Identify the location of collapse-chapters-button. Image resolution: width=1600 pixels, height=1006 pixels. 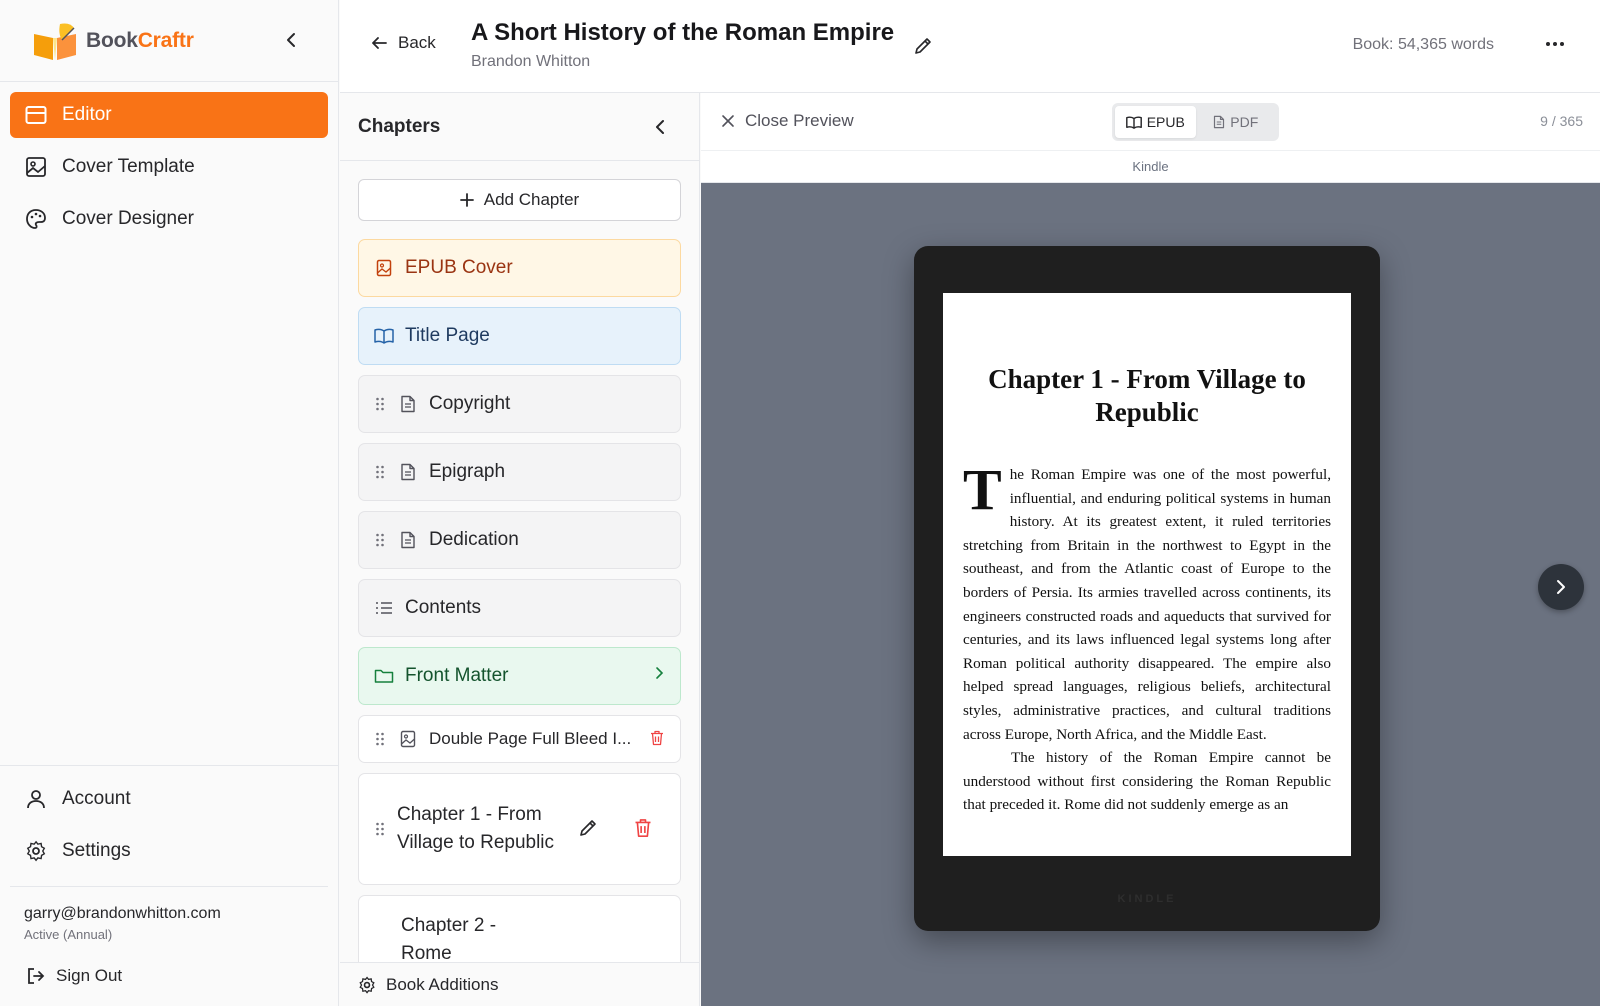
(661, 127).